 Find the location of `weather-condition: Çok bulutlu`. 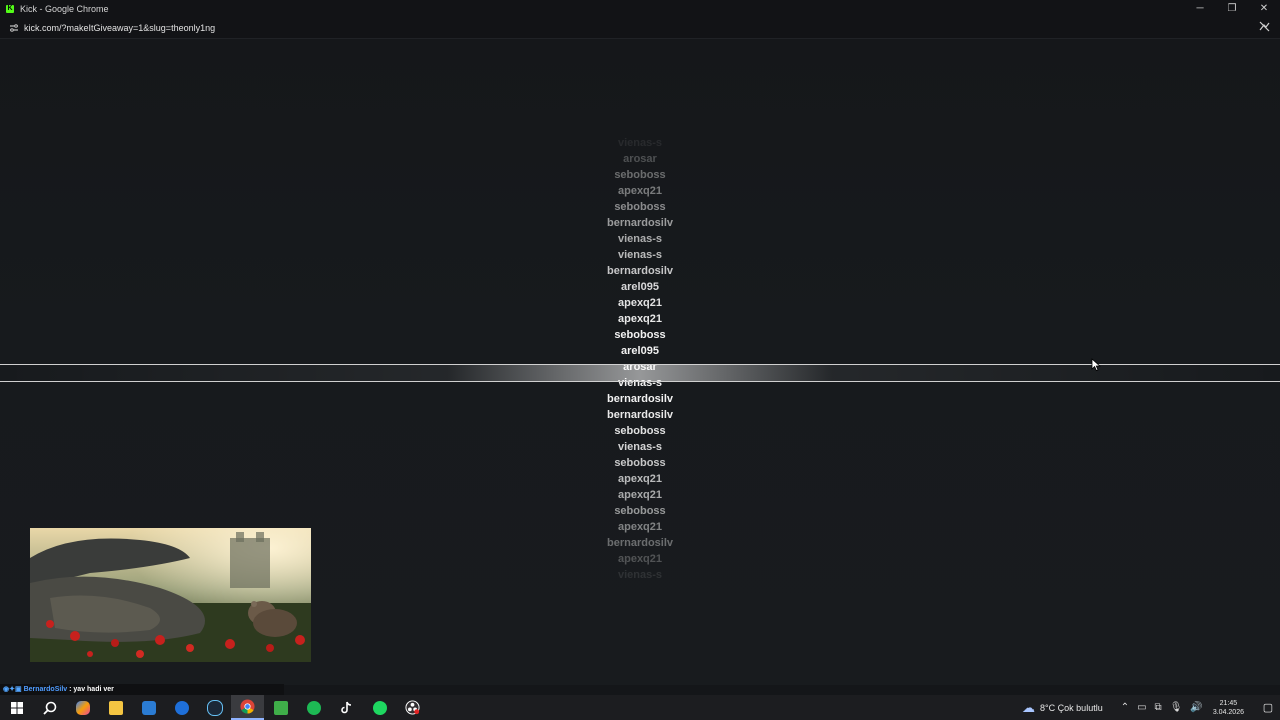

weather-condition: Çok bulutlu is located at coordinates (1080, 707).